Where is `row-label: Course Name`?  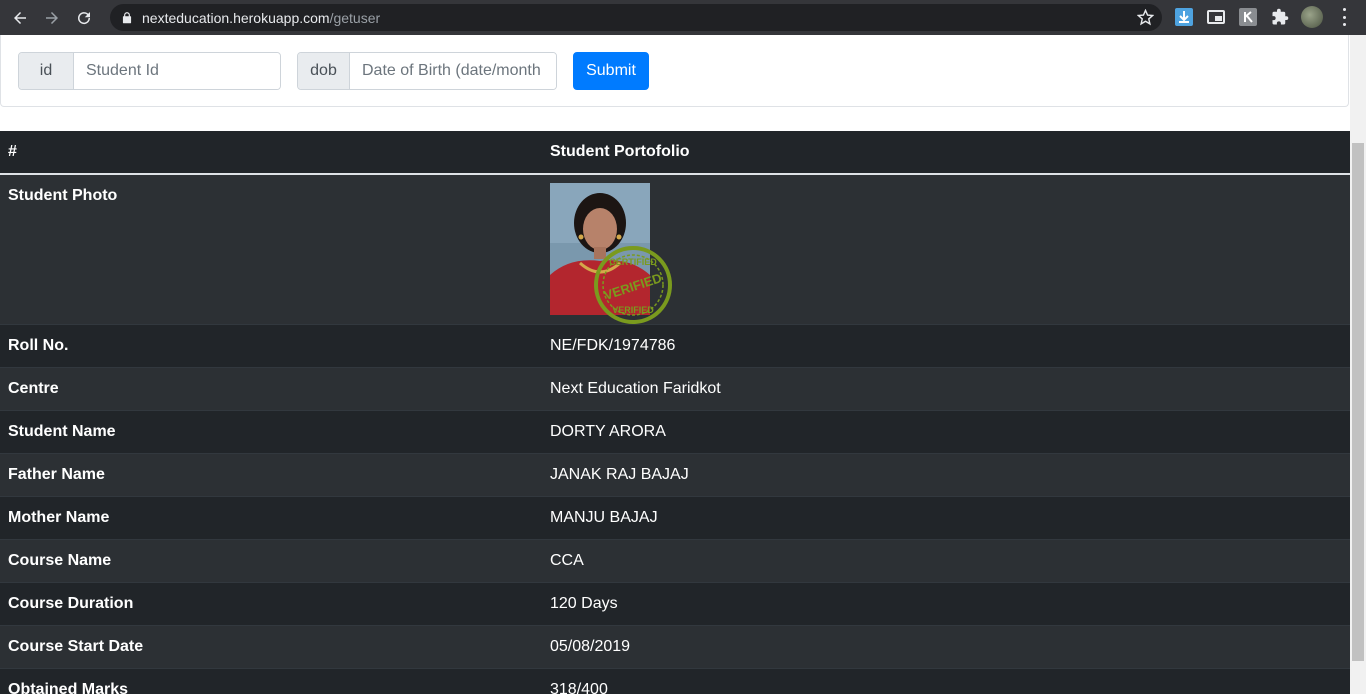
row-label: Course Name is located at coordinates (60, 560).